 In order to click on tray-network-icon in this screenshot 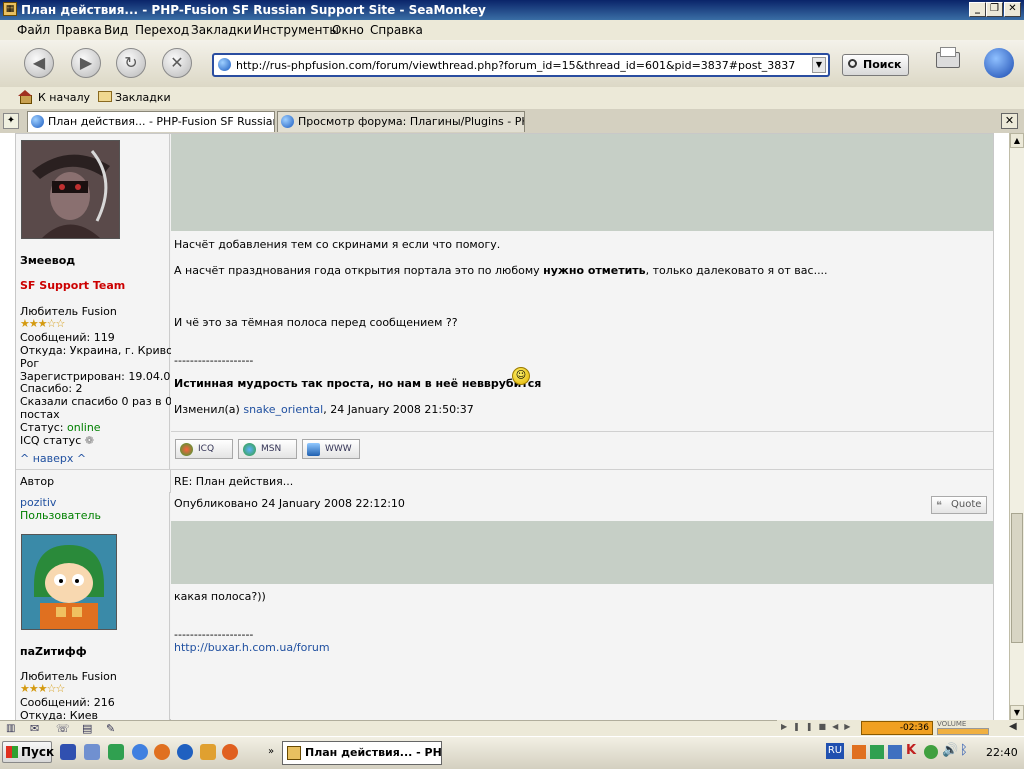, I will do `click(895, 752)`.